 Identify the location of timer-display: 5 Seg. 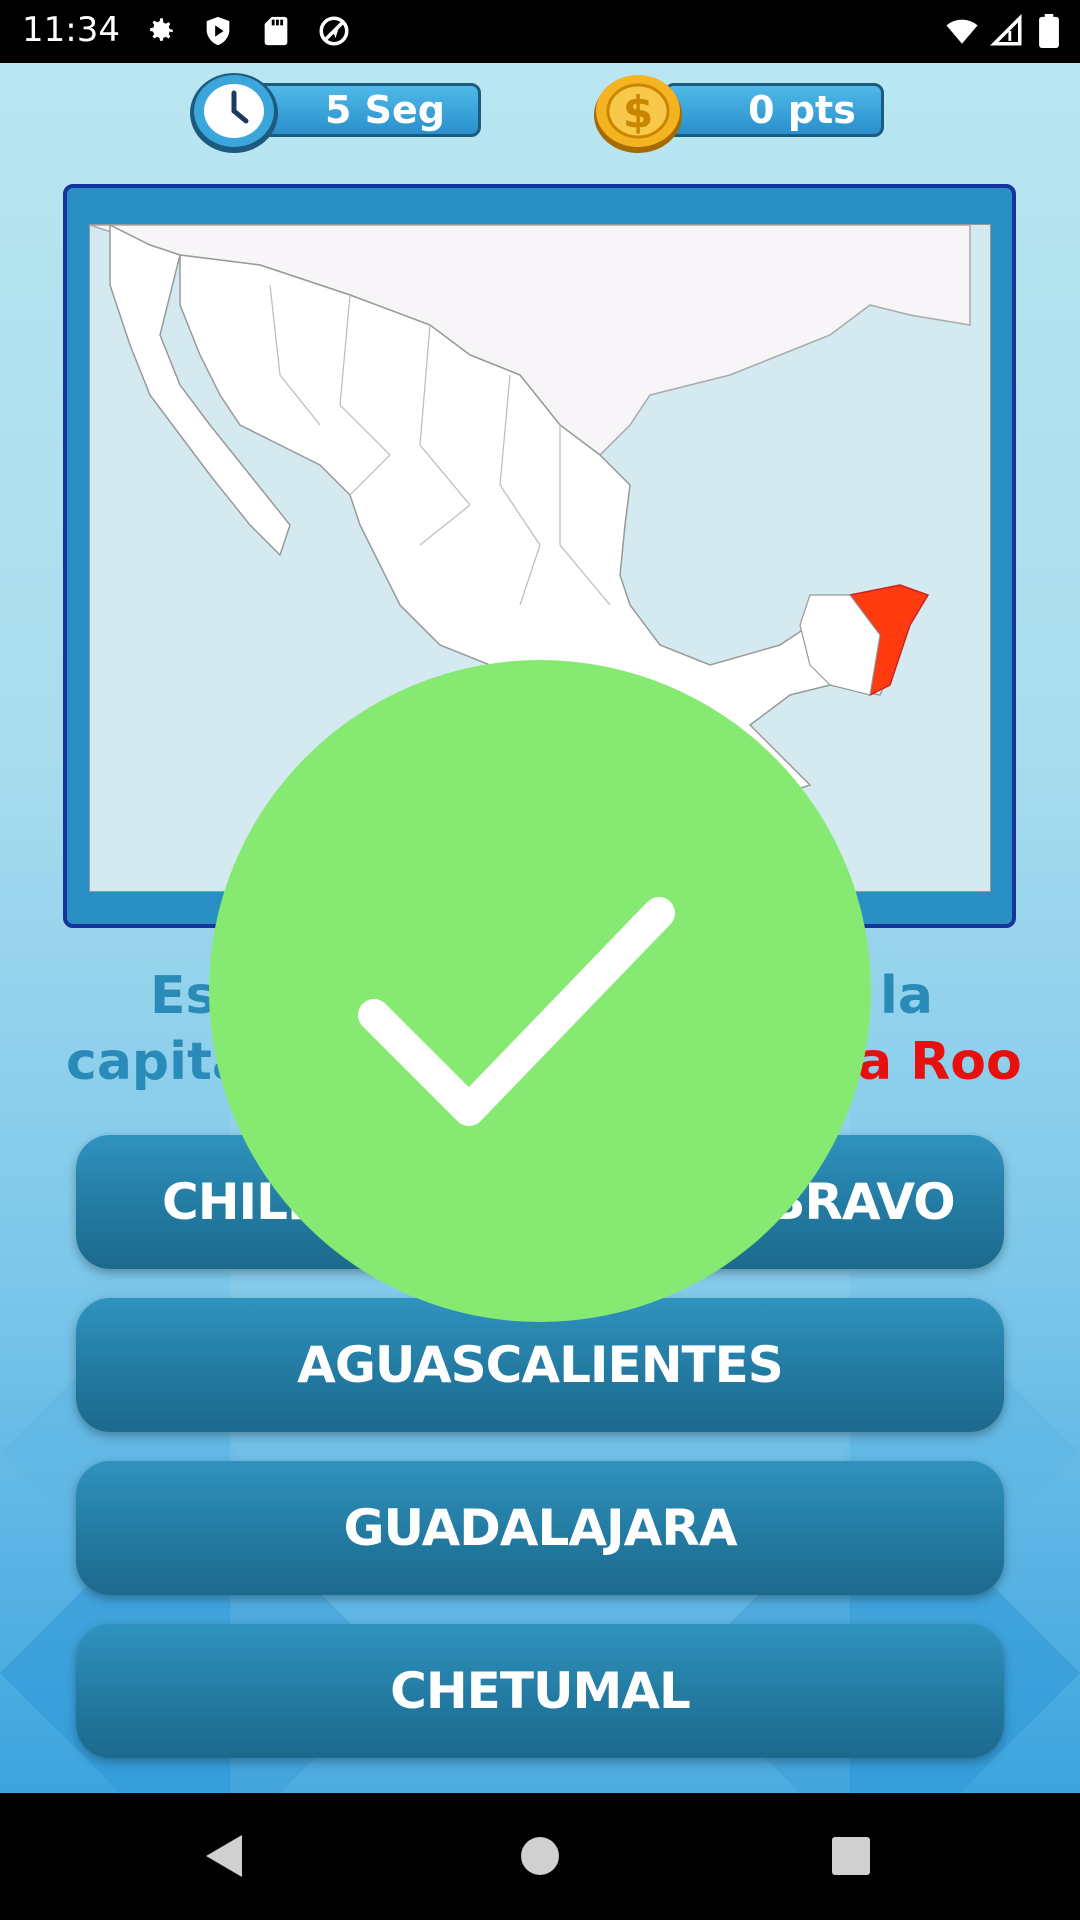
(367, 110).